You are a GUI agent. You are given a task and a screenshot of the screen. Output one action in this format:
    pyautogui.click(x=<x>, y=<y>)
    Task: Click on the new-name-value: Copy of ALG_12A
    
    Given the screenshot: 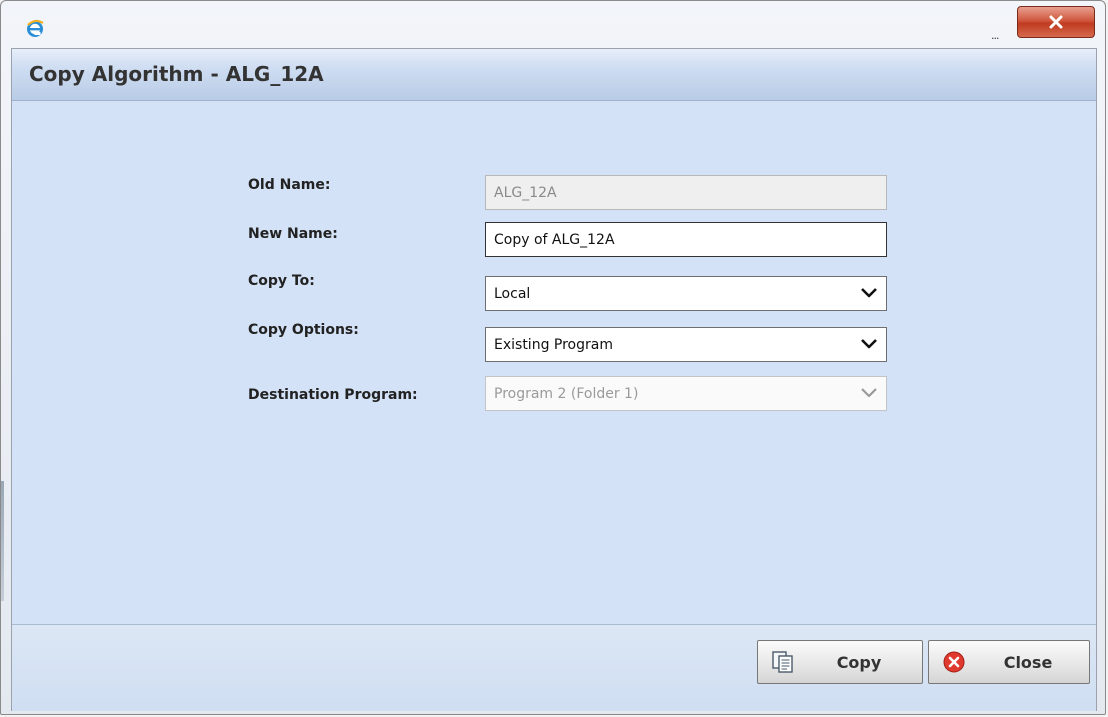 What is the action you would take?
    pyautogui.click(x=554, y=239)
    